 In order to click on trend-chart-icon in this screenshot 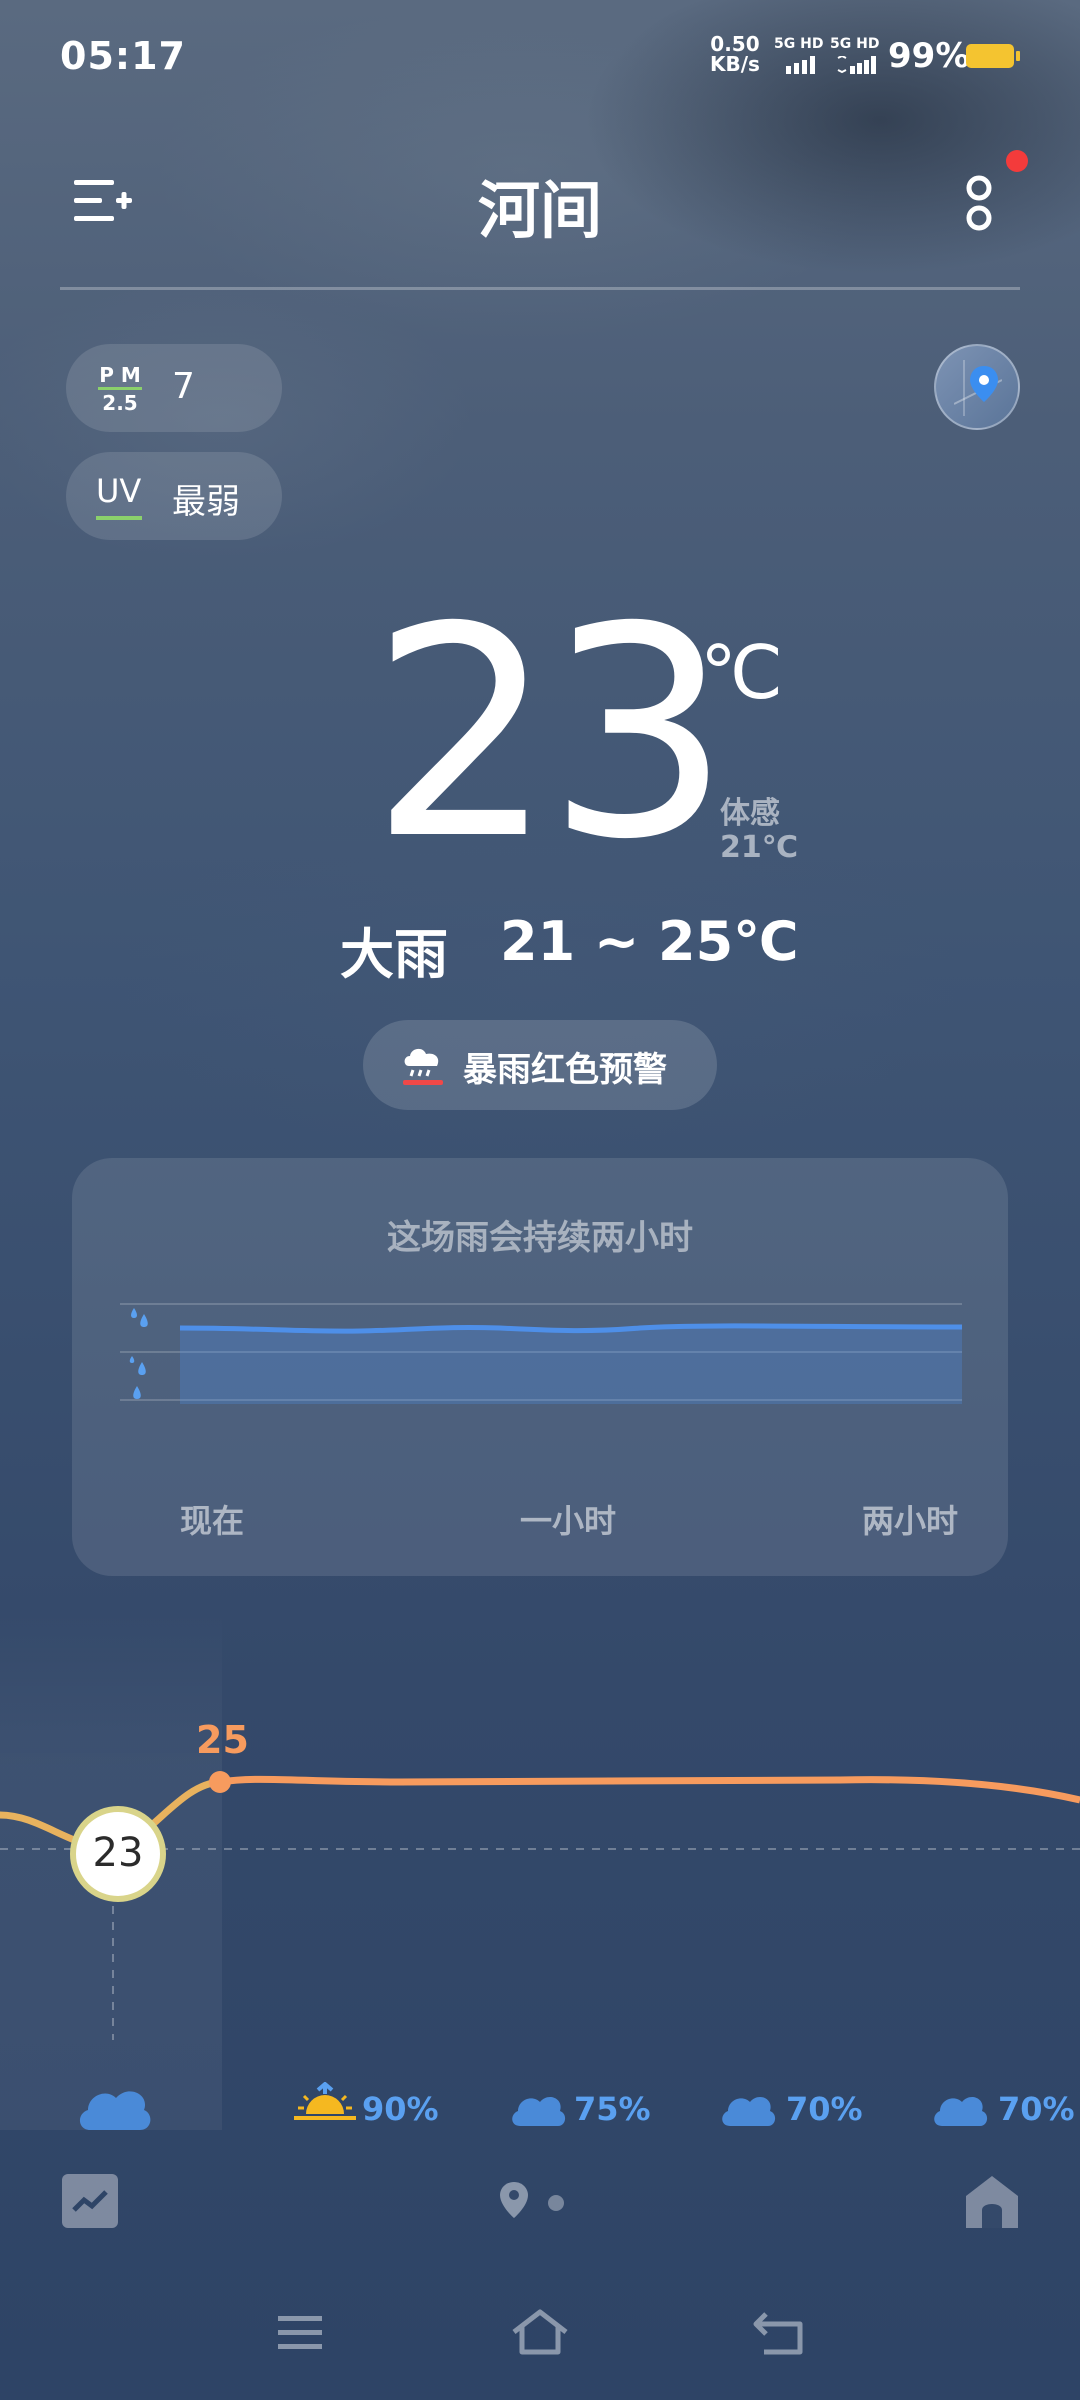, I will do `click(90, 2201)`.